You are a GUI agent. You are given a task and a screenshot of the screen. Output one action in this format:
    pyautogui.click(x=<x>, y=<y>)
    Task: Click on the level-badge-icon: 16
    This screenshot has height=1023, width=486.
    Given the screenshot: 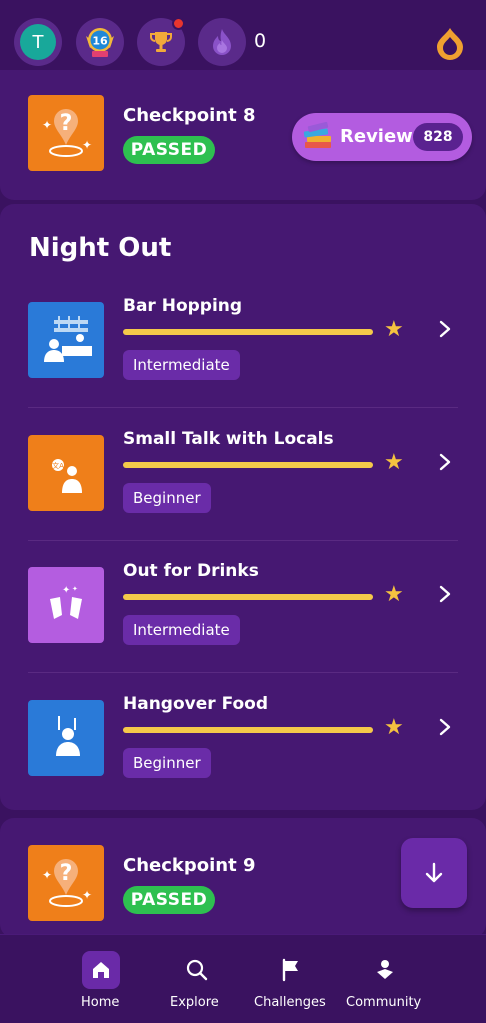 What is the action you would take?
    pyautogui.click(x=100, y=42)
    